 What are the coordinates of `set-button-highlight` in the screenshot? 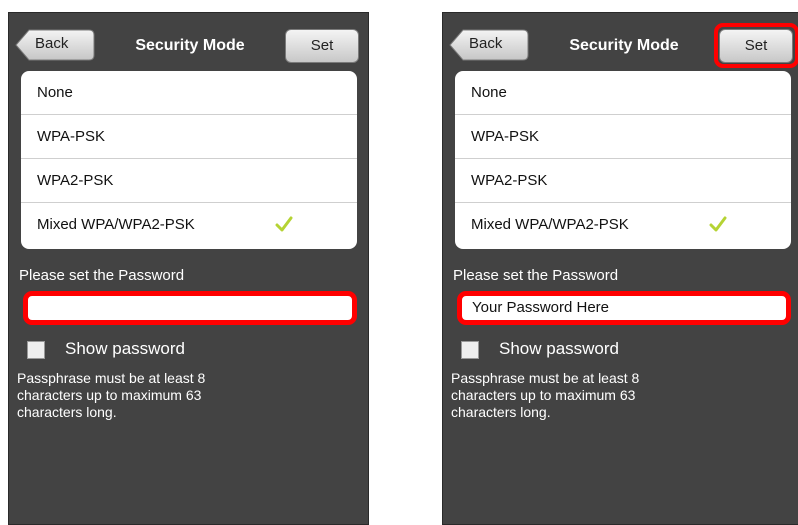 It's located at (756, 45).